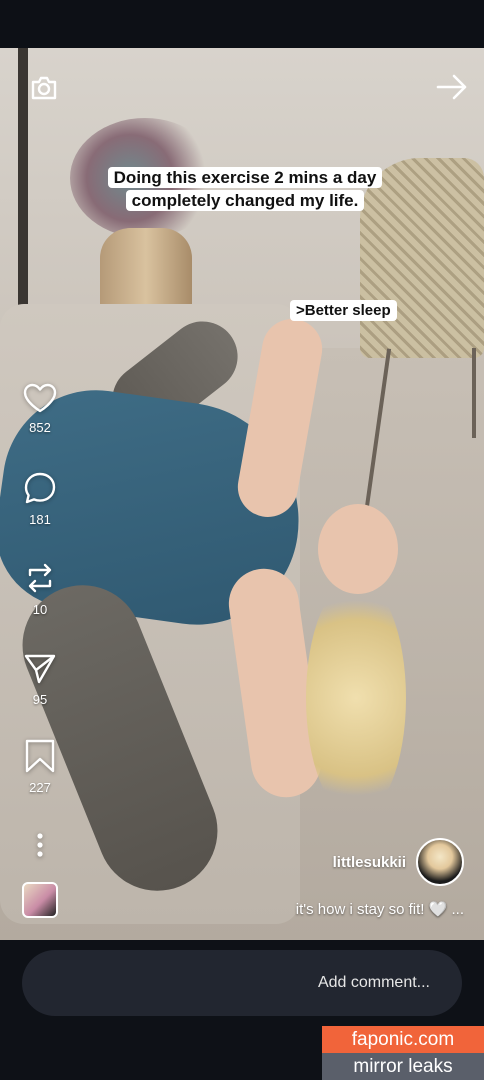 Image resolution: width=484 pixels, height=1080 pixels. What do you see at coordinates (343, 310) in the screenshot?
I see `overlay-sticker: >Better sleep` at bounding box center [343, 310].